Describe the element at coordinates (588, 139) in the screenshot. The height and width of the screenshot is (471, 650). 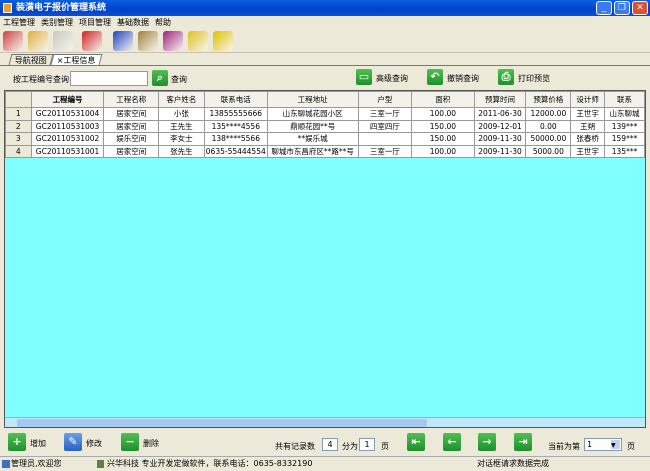
I see `table-cell: 张春桥` at that location.